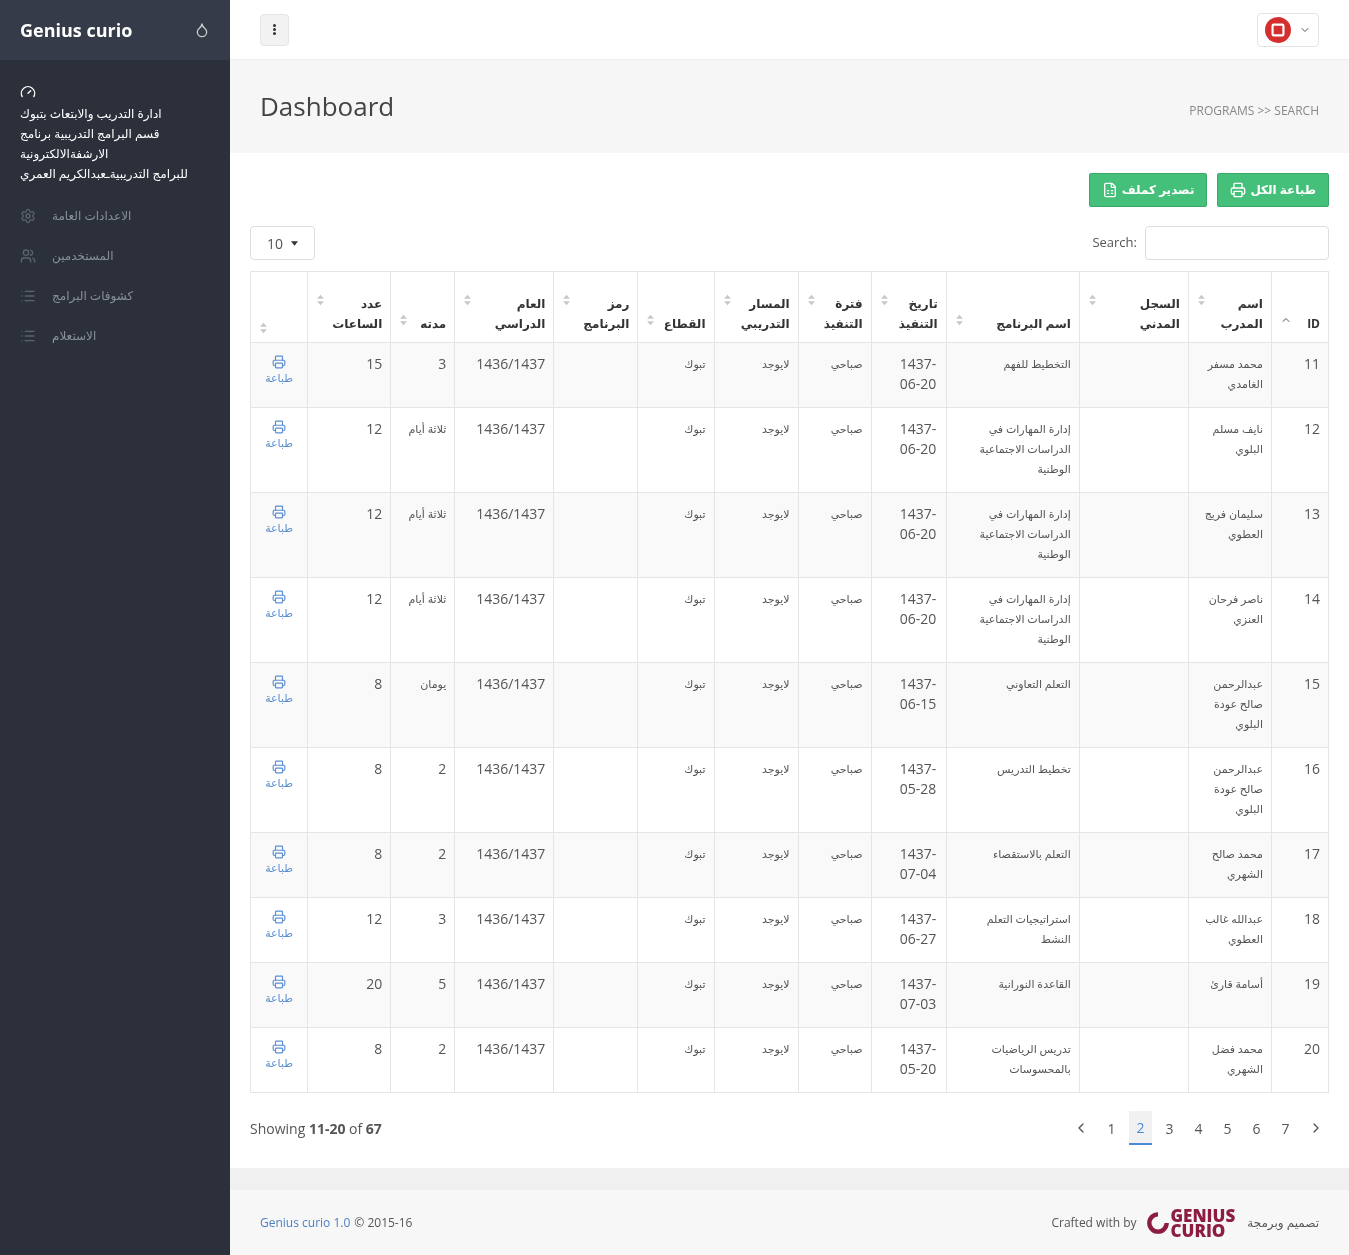  I want to click on column-header: القطاع, so click(675, 307).